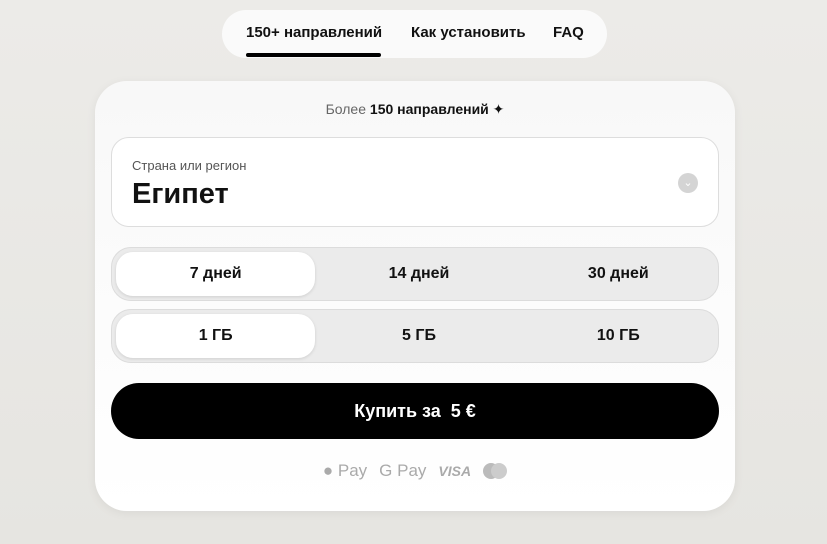 This screenshot has height=544, width=827. What do you see at coordinates (403, 470) in the screenshot?
I see `google-pay-icon: G Pay` at bounding box center [403, 470].